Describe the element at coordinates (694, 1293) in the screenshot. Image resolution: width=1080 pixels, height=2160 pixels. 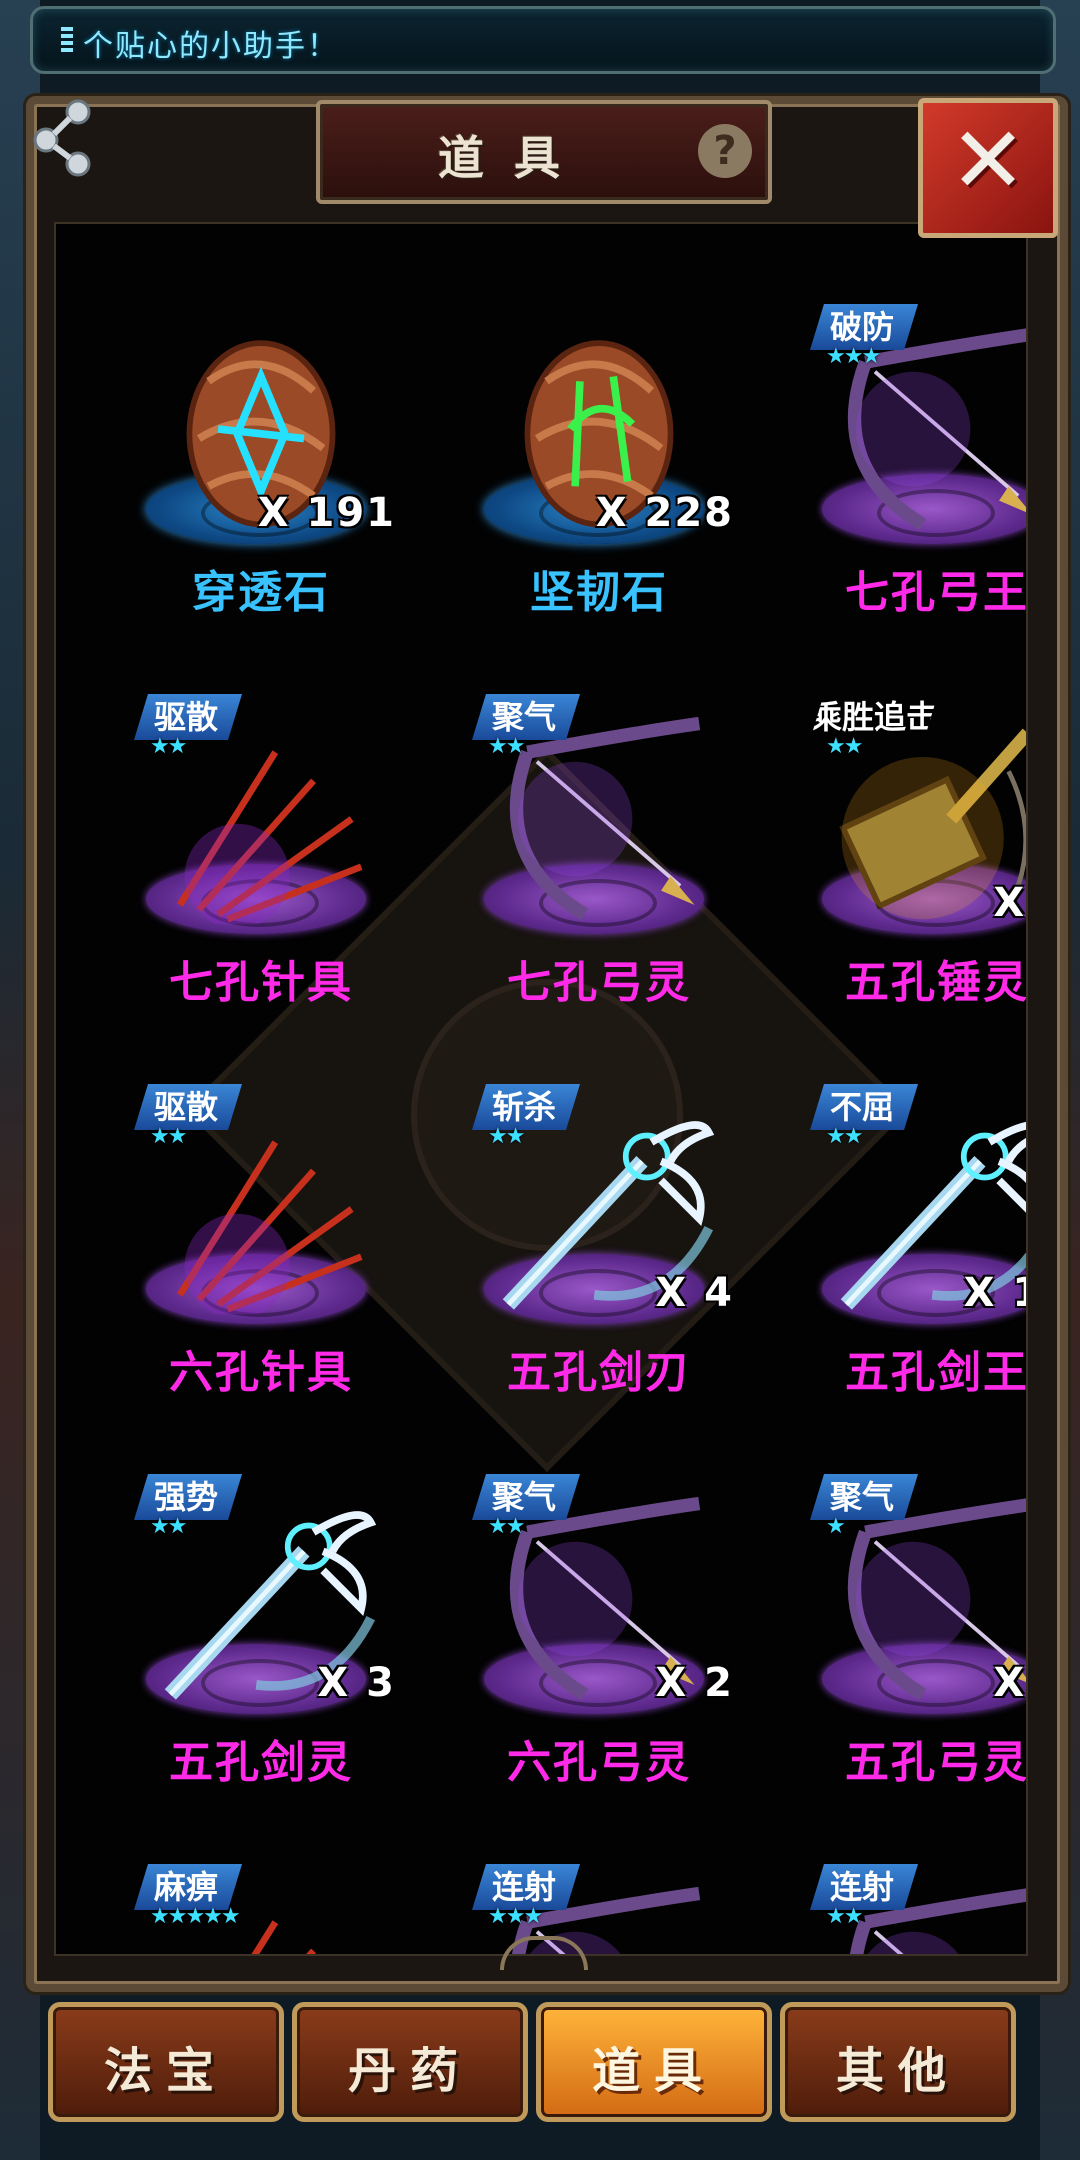
I see `item-quantity: X 4` at that location.